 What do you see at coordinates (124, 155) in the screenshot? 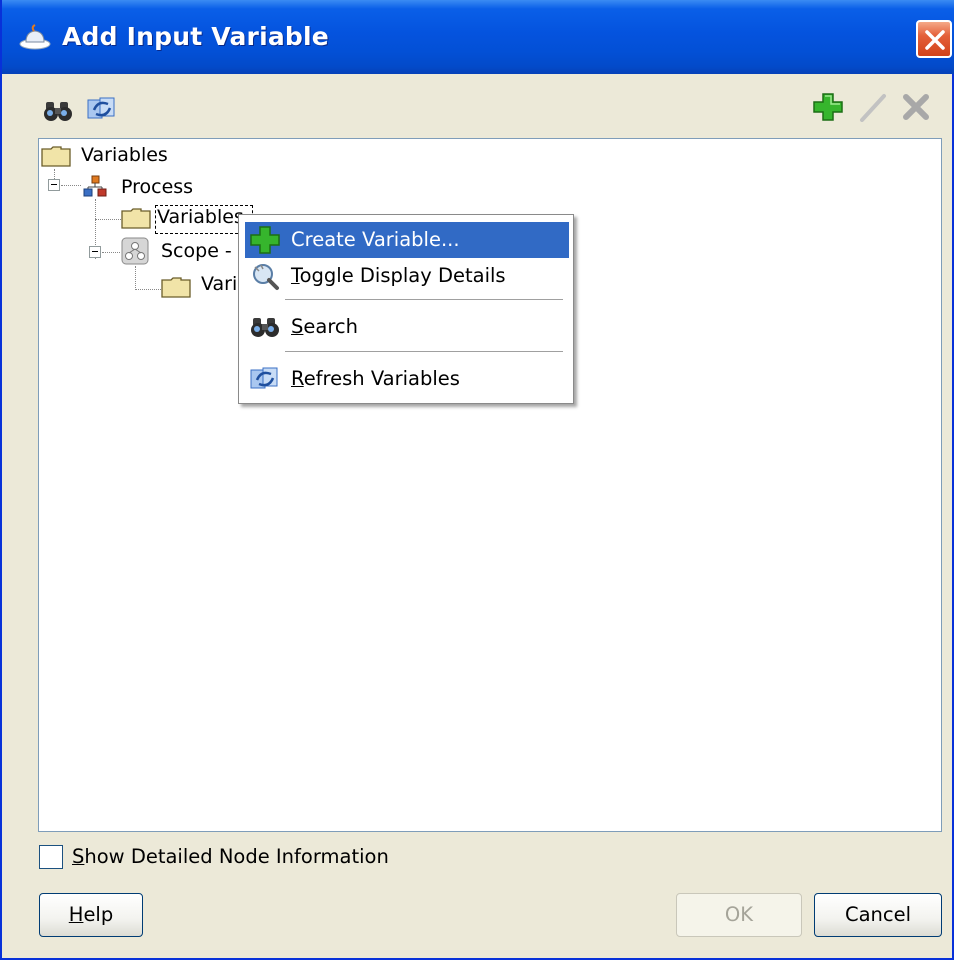
I see `tree-node-variables-root: Variables` at bounding box center [124, 155].